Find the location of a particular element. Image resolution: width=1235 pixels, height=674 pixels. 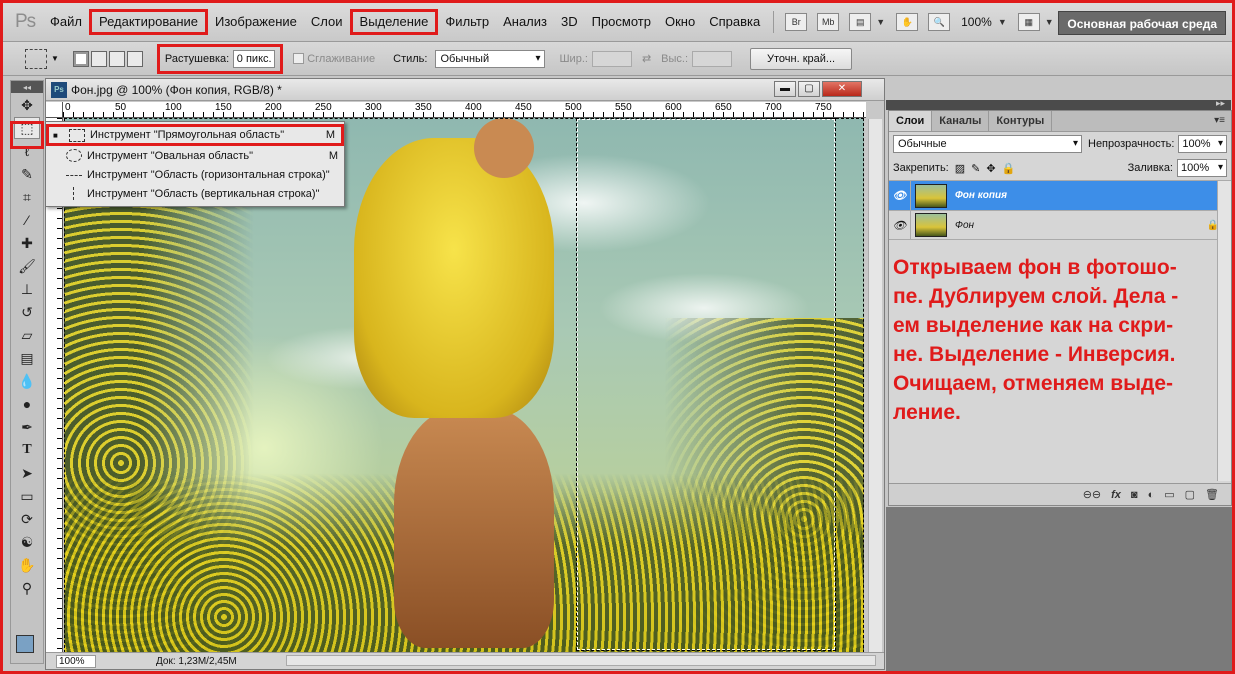

film-icon: ▤ is located at coordinates (860, 22).